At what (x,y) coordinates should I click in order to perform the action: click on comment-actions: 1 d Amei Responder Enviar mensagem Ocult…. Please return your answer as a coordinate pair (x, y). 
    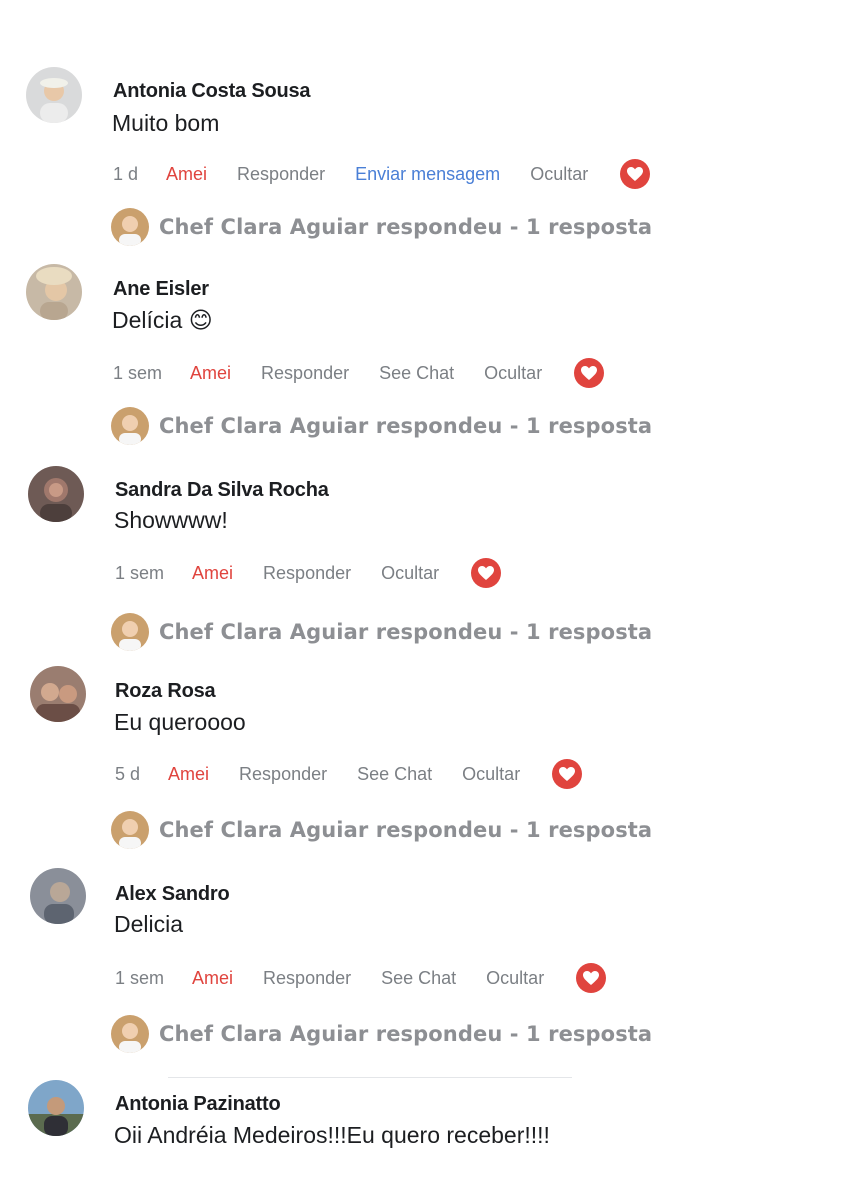
    Looking at the image, I should click on (382, 174).